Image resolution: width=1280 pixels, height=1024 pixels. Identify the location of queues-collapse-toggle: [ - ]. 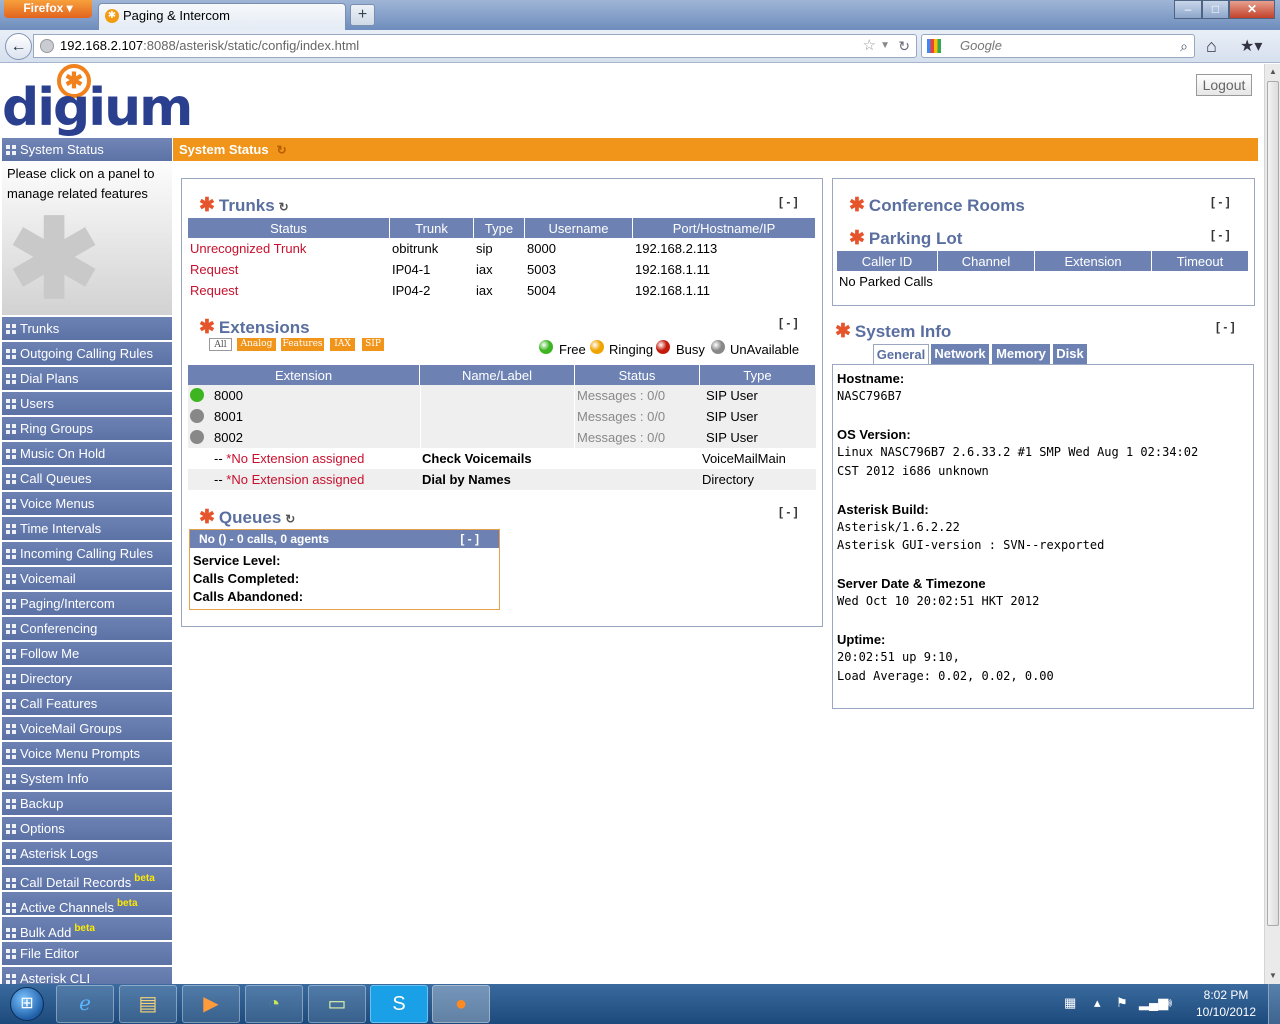
(788, 512).